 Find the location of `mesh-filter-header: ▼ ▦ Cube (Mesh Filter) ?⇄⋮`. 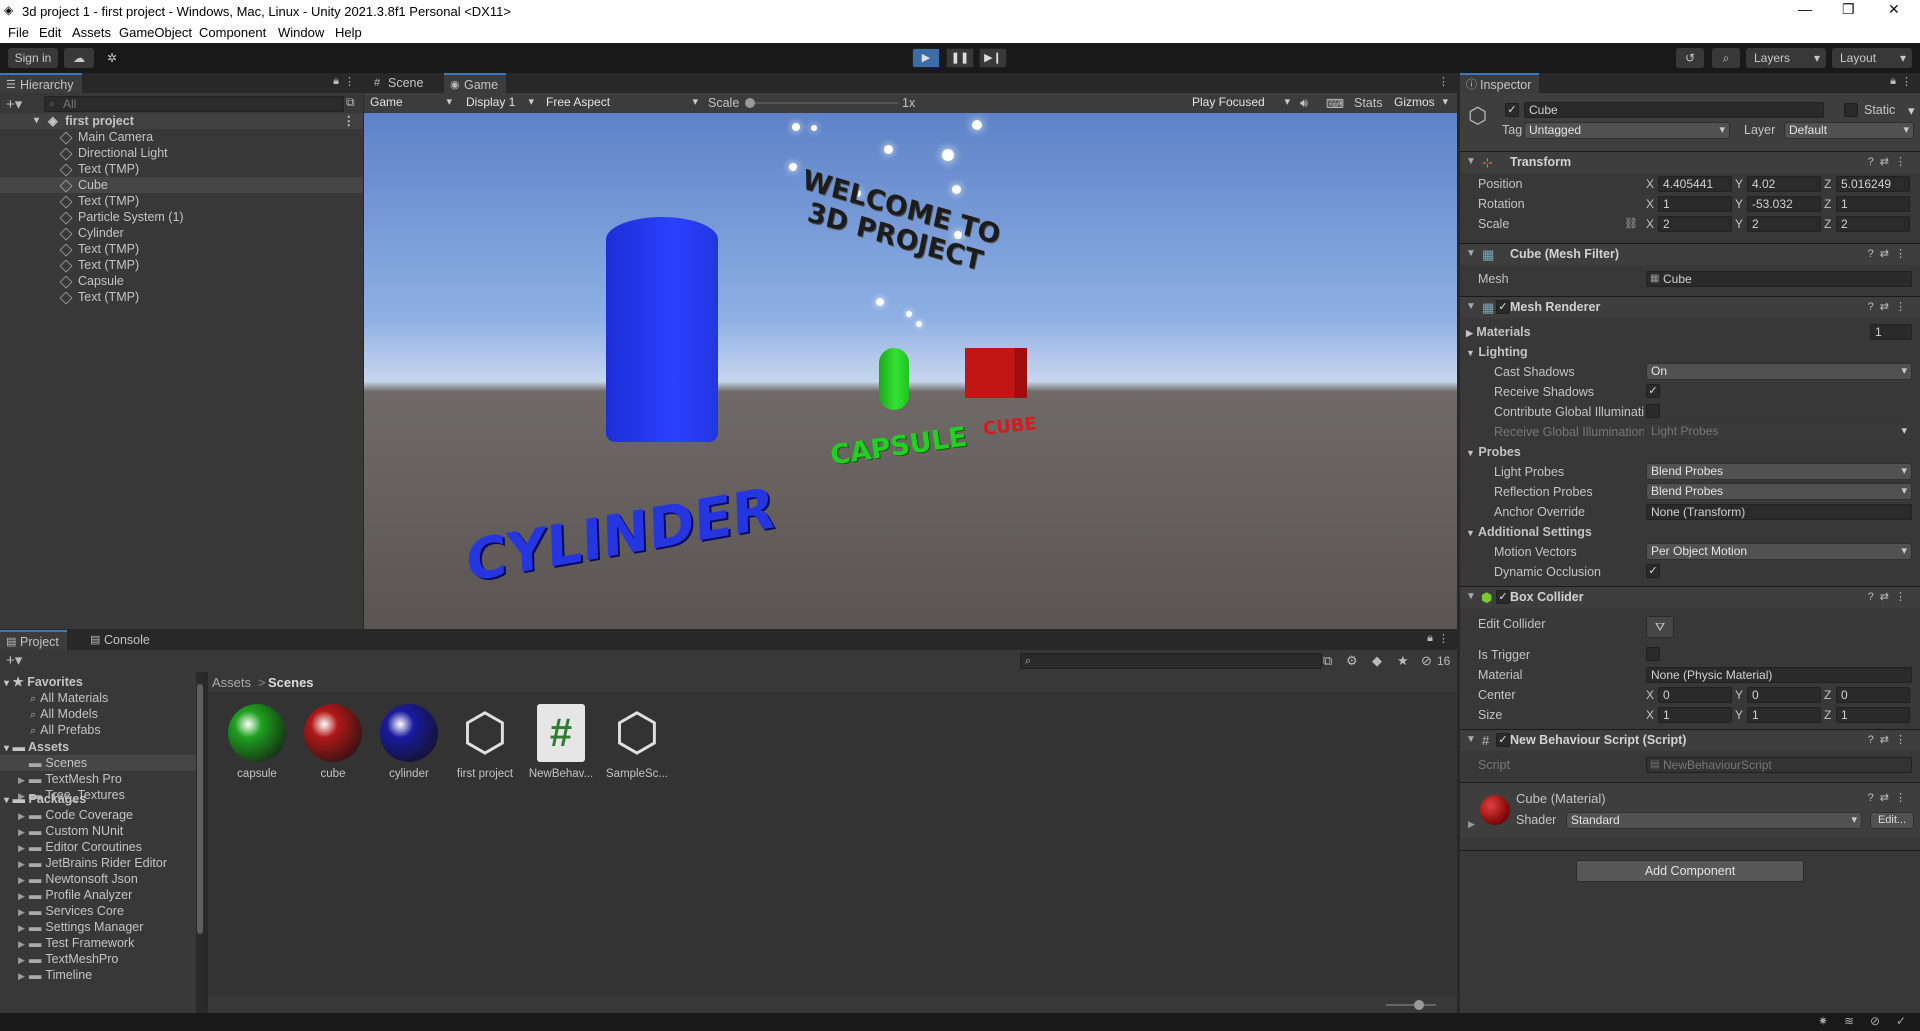

mesh-filter-header: ▼ ▦ Cube (Mesh Filter) ?⇄⋮ is located at coordinates (1690, 254).